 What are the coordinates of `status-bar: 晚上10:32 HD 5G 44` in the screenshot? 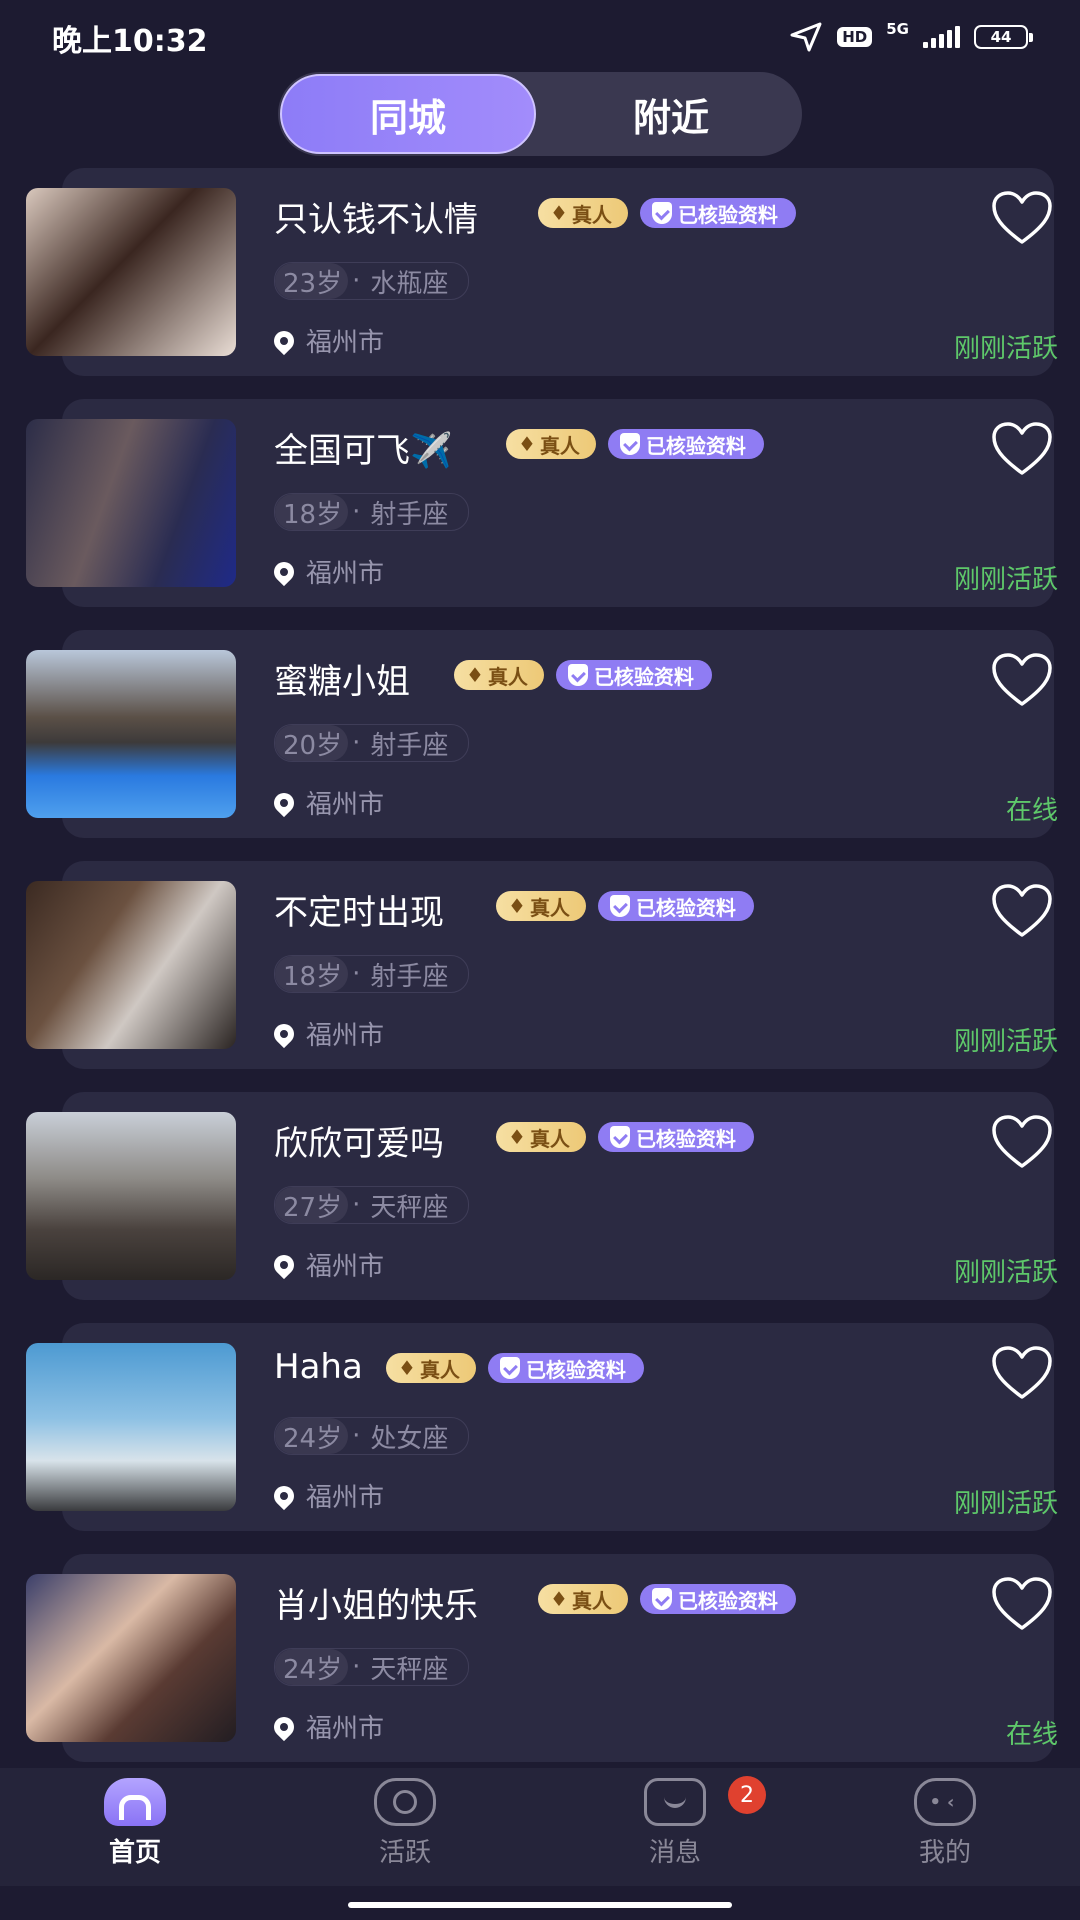 It's located at (540, 35).